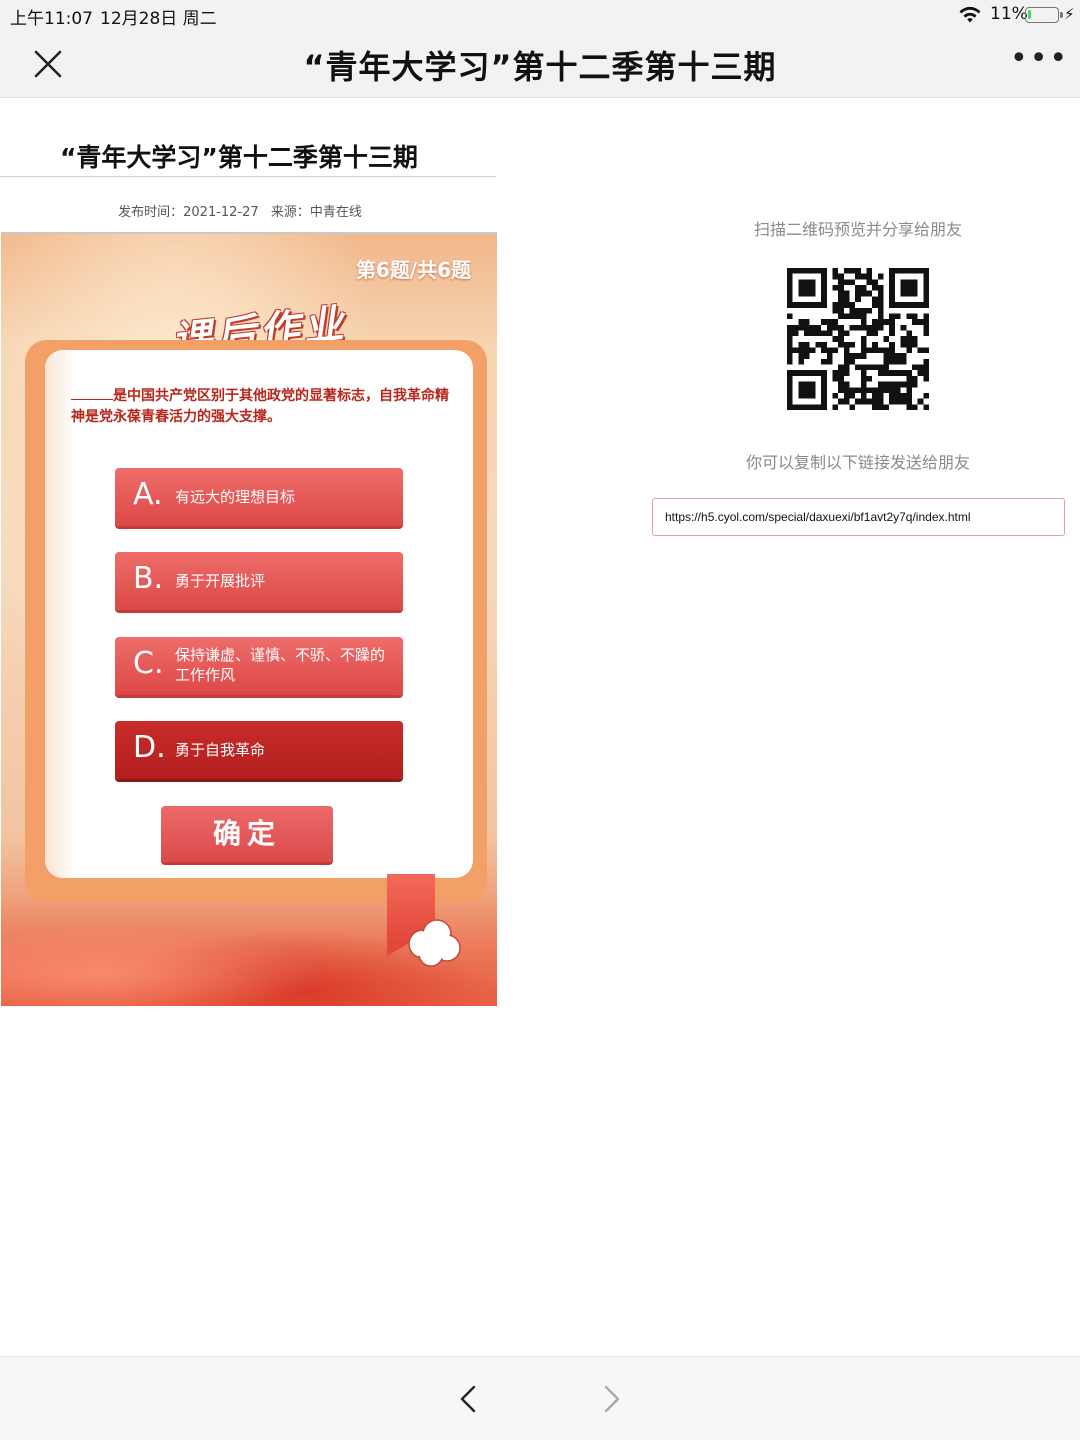 The image size is (1080, 1440). What do you see at coordinates (259, 614) in the screenshot?
I see `question-card` at bounding box center [259, 614].